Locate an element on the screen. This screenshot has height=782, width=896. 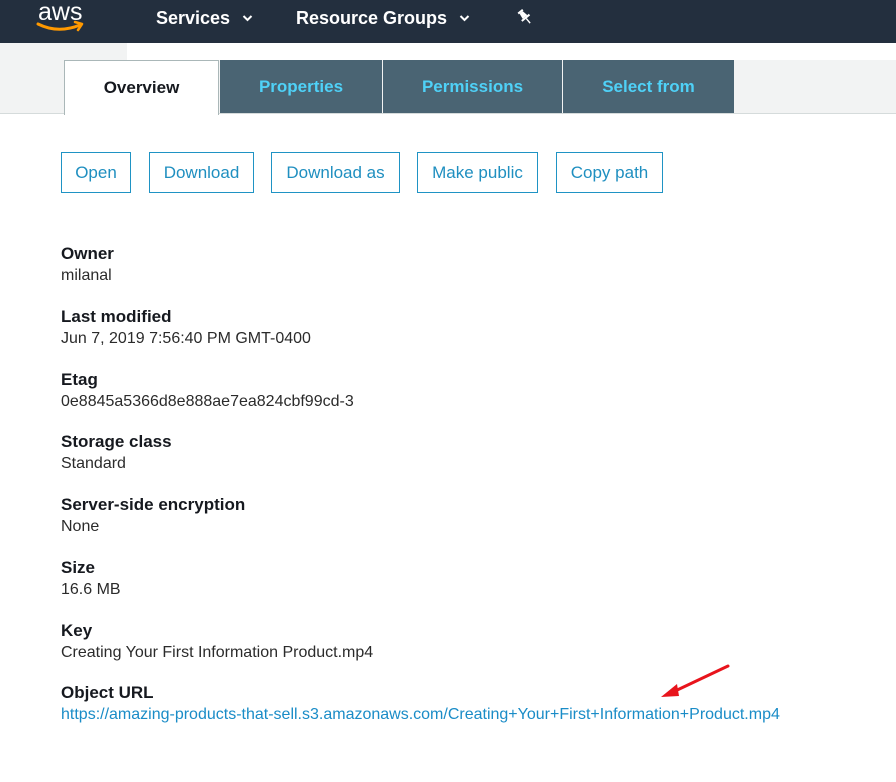
tab-select-from-label: Select from is located at coordinates (648, 86).